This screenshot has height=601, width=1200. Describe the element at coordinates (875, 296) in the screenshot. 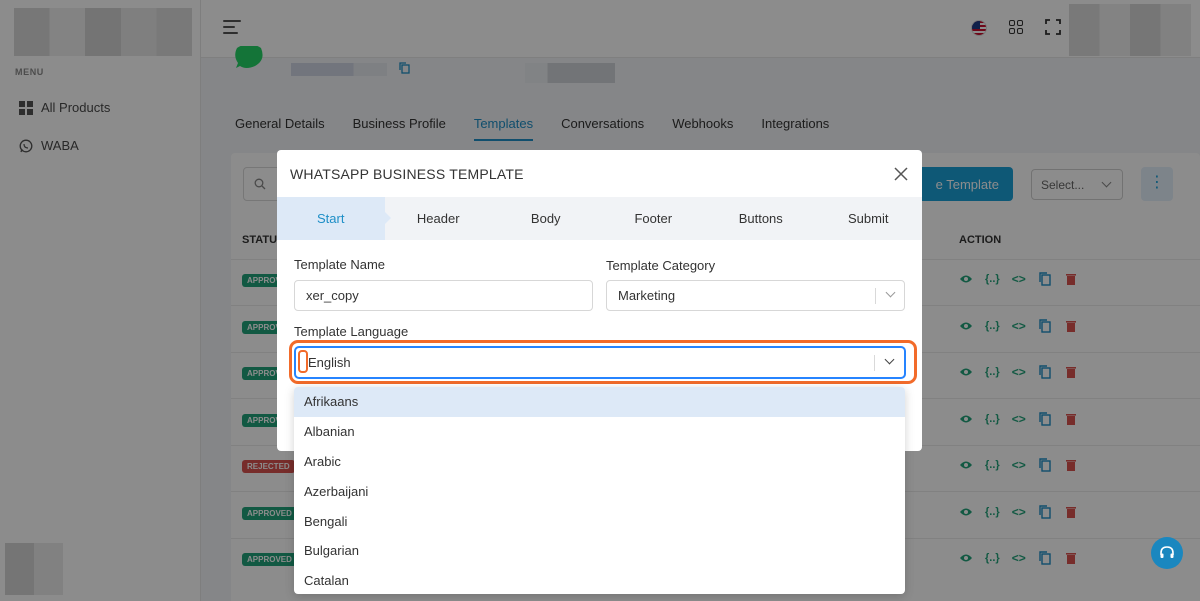

I see `divider` at that location.